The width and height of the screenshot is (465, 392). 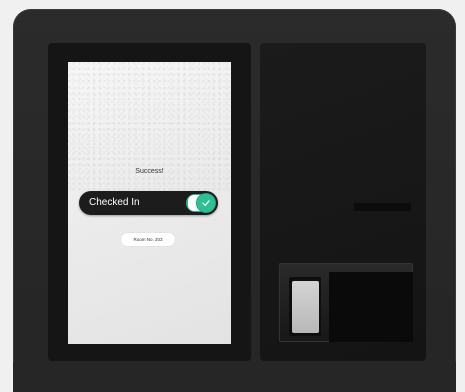 I want to click on card-slot, so click(x=382, y=207).